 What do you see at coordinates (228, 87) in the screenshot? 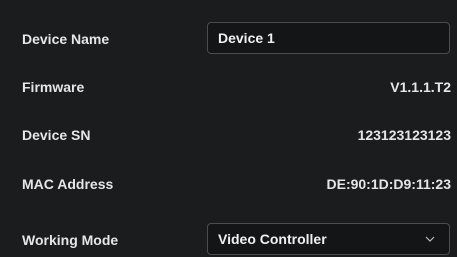
I see `firmware-row: Firmware V1.1.1.T2` at bounding box center [228, 87].